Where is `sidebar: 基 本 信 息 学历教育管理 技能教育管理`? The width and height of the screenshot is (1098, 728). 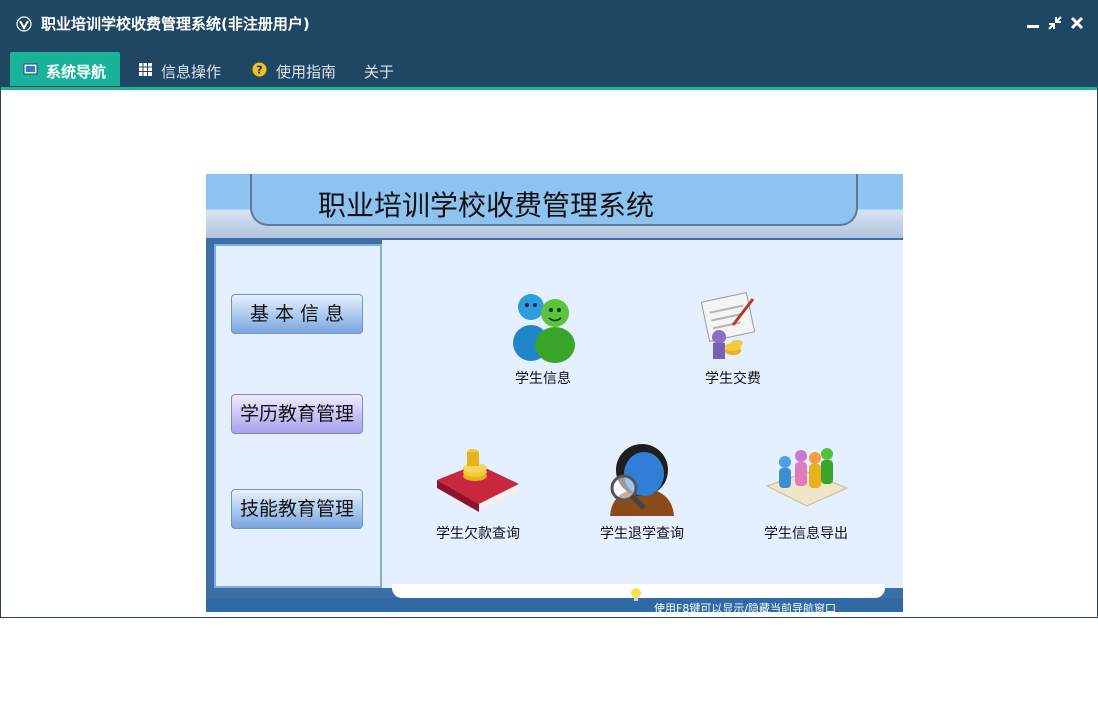
sidebar: 基 本 信 息 学历教育管理 技能教育管理 is located at coordinates (298, 416).